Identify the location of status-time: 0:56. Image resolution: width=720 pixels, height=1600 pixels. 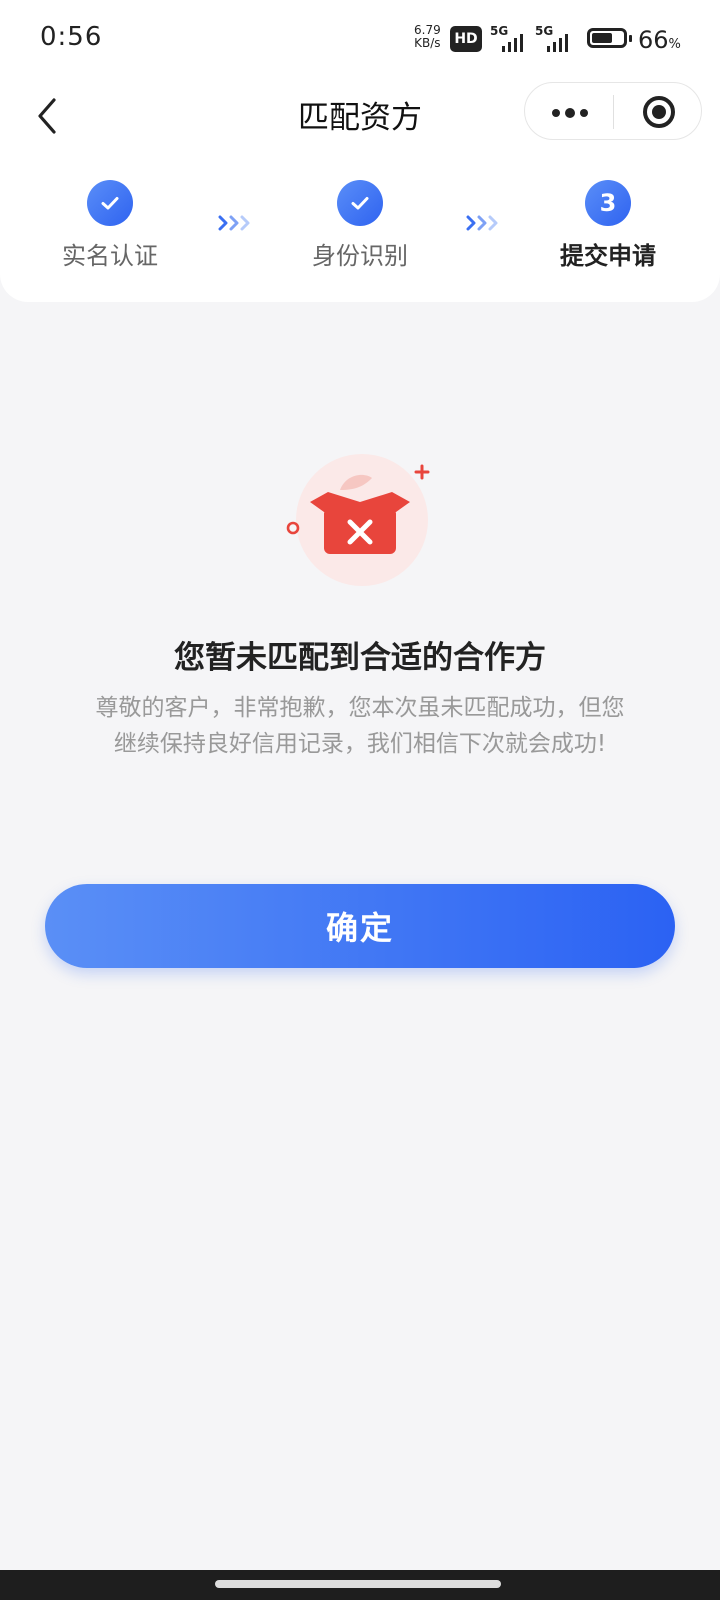
(71, 37).